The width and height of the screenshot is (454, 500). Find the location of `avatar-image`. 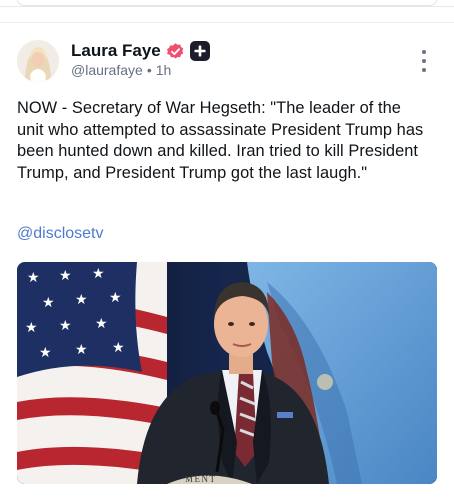

avatar-image is located at coordinates (38, 61).